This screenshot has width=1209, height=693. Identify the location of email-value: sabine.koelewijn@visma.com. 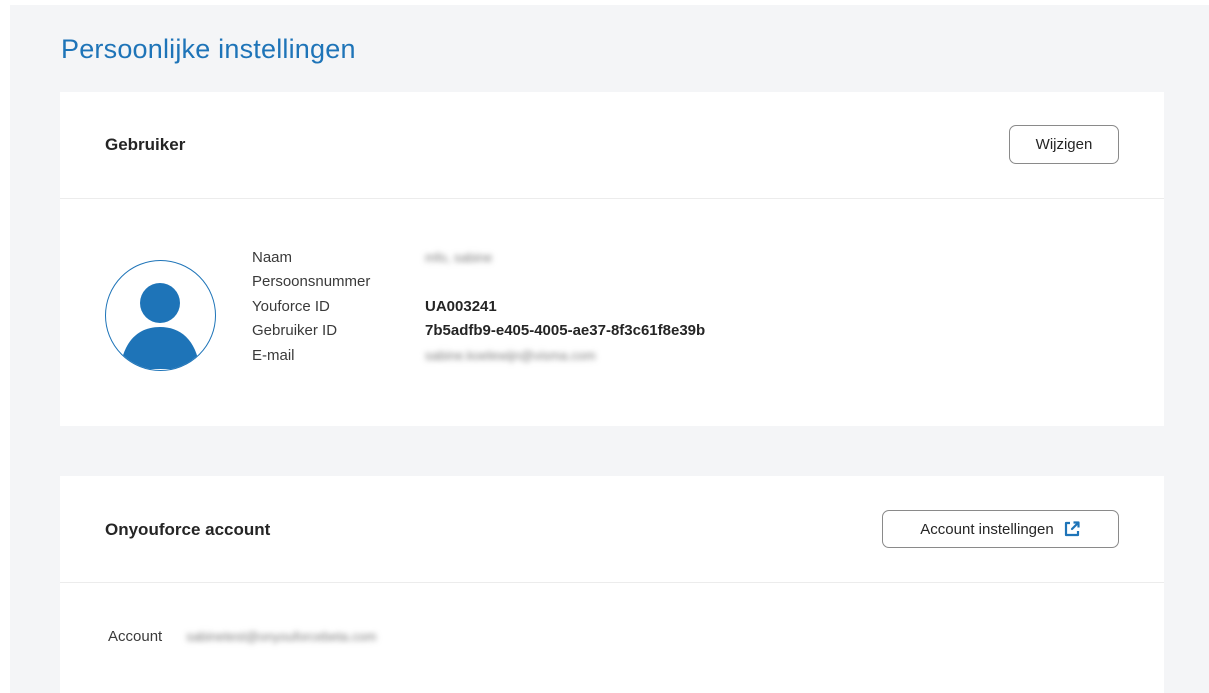
(510, 355).